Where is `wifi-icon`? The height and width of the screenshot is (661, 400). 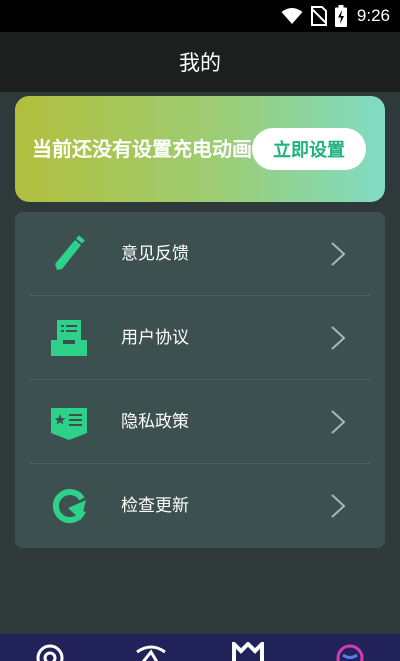
wifi-icon is located at coordinates (292, 16).